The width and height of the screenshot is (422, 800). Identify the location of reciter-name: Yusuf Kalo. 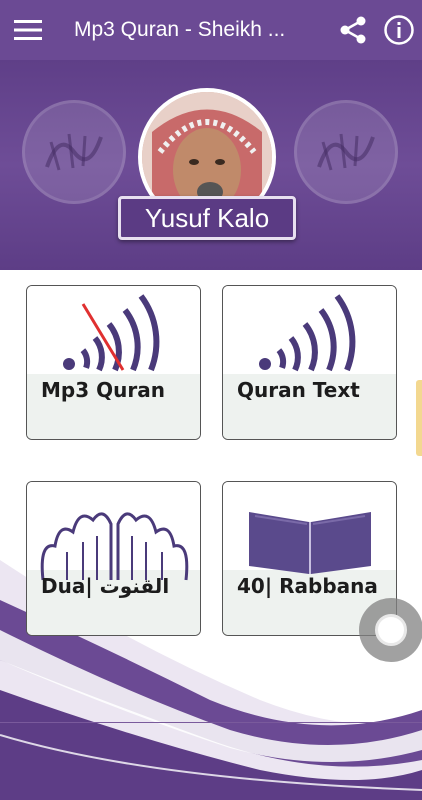
(207, 218).